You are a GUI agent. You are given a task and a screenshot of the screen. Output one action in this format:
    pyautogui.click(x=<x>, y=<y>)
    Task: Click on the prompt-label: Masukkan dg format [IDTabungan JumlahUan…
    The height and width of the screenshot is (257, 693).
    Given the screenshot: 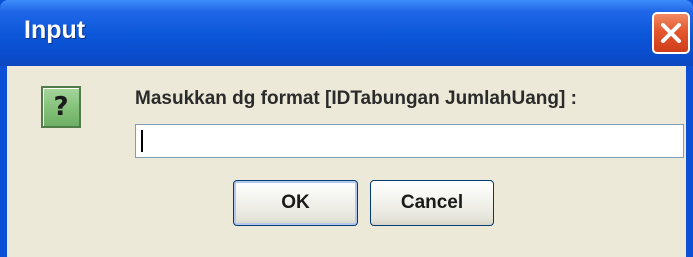 What is the action you would take?
    pyautogui.click(x=356, y=98)
    